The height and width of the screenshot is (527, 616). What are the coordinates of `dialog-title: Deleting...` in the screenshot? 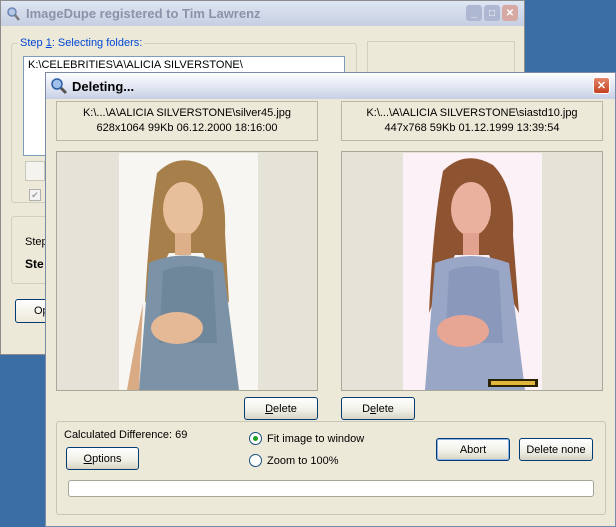 It's located at (103, 86).